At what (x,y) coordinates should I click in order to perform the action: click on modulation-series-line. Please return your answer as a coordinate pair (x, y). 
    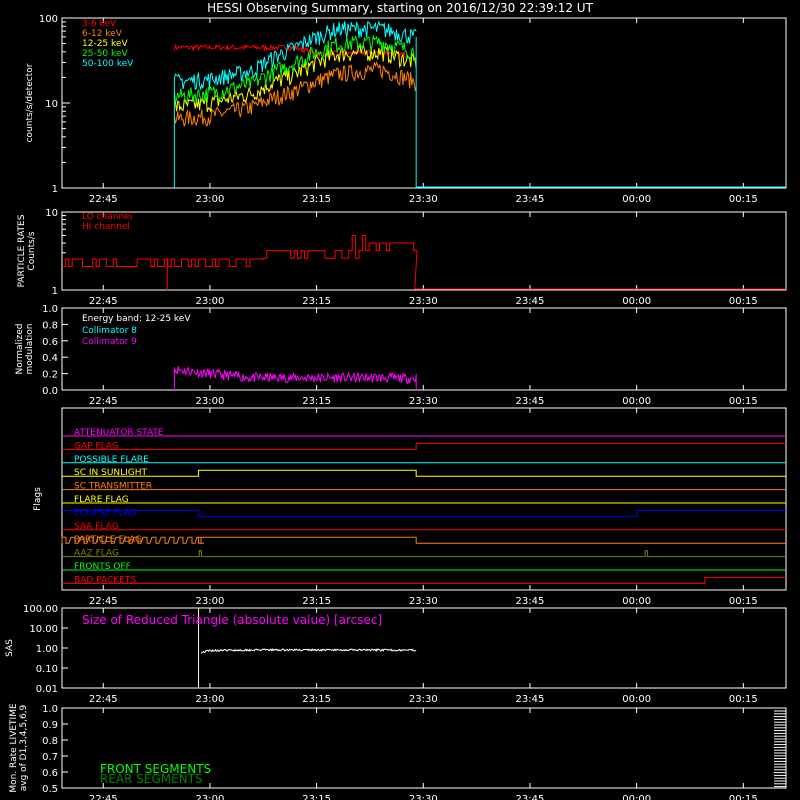
    Looking at the image, I should click on (295, 375).